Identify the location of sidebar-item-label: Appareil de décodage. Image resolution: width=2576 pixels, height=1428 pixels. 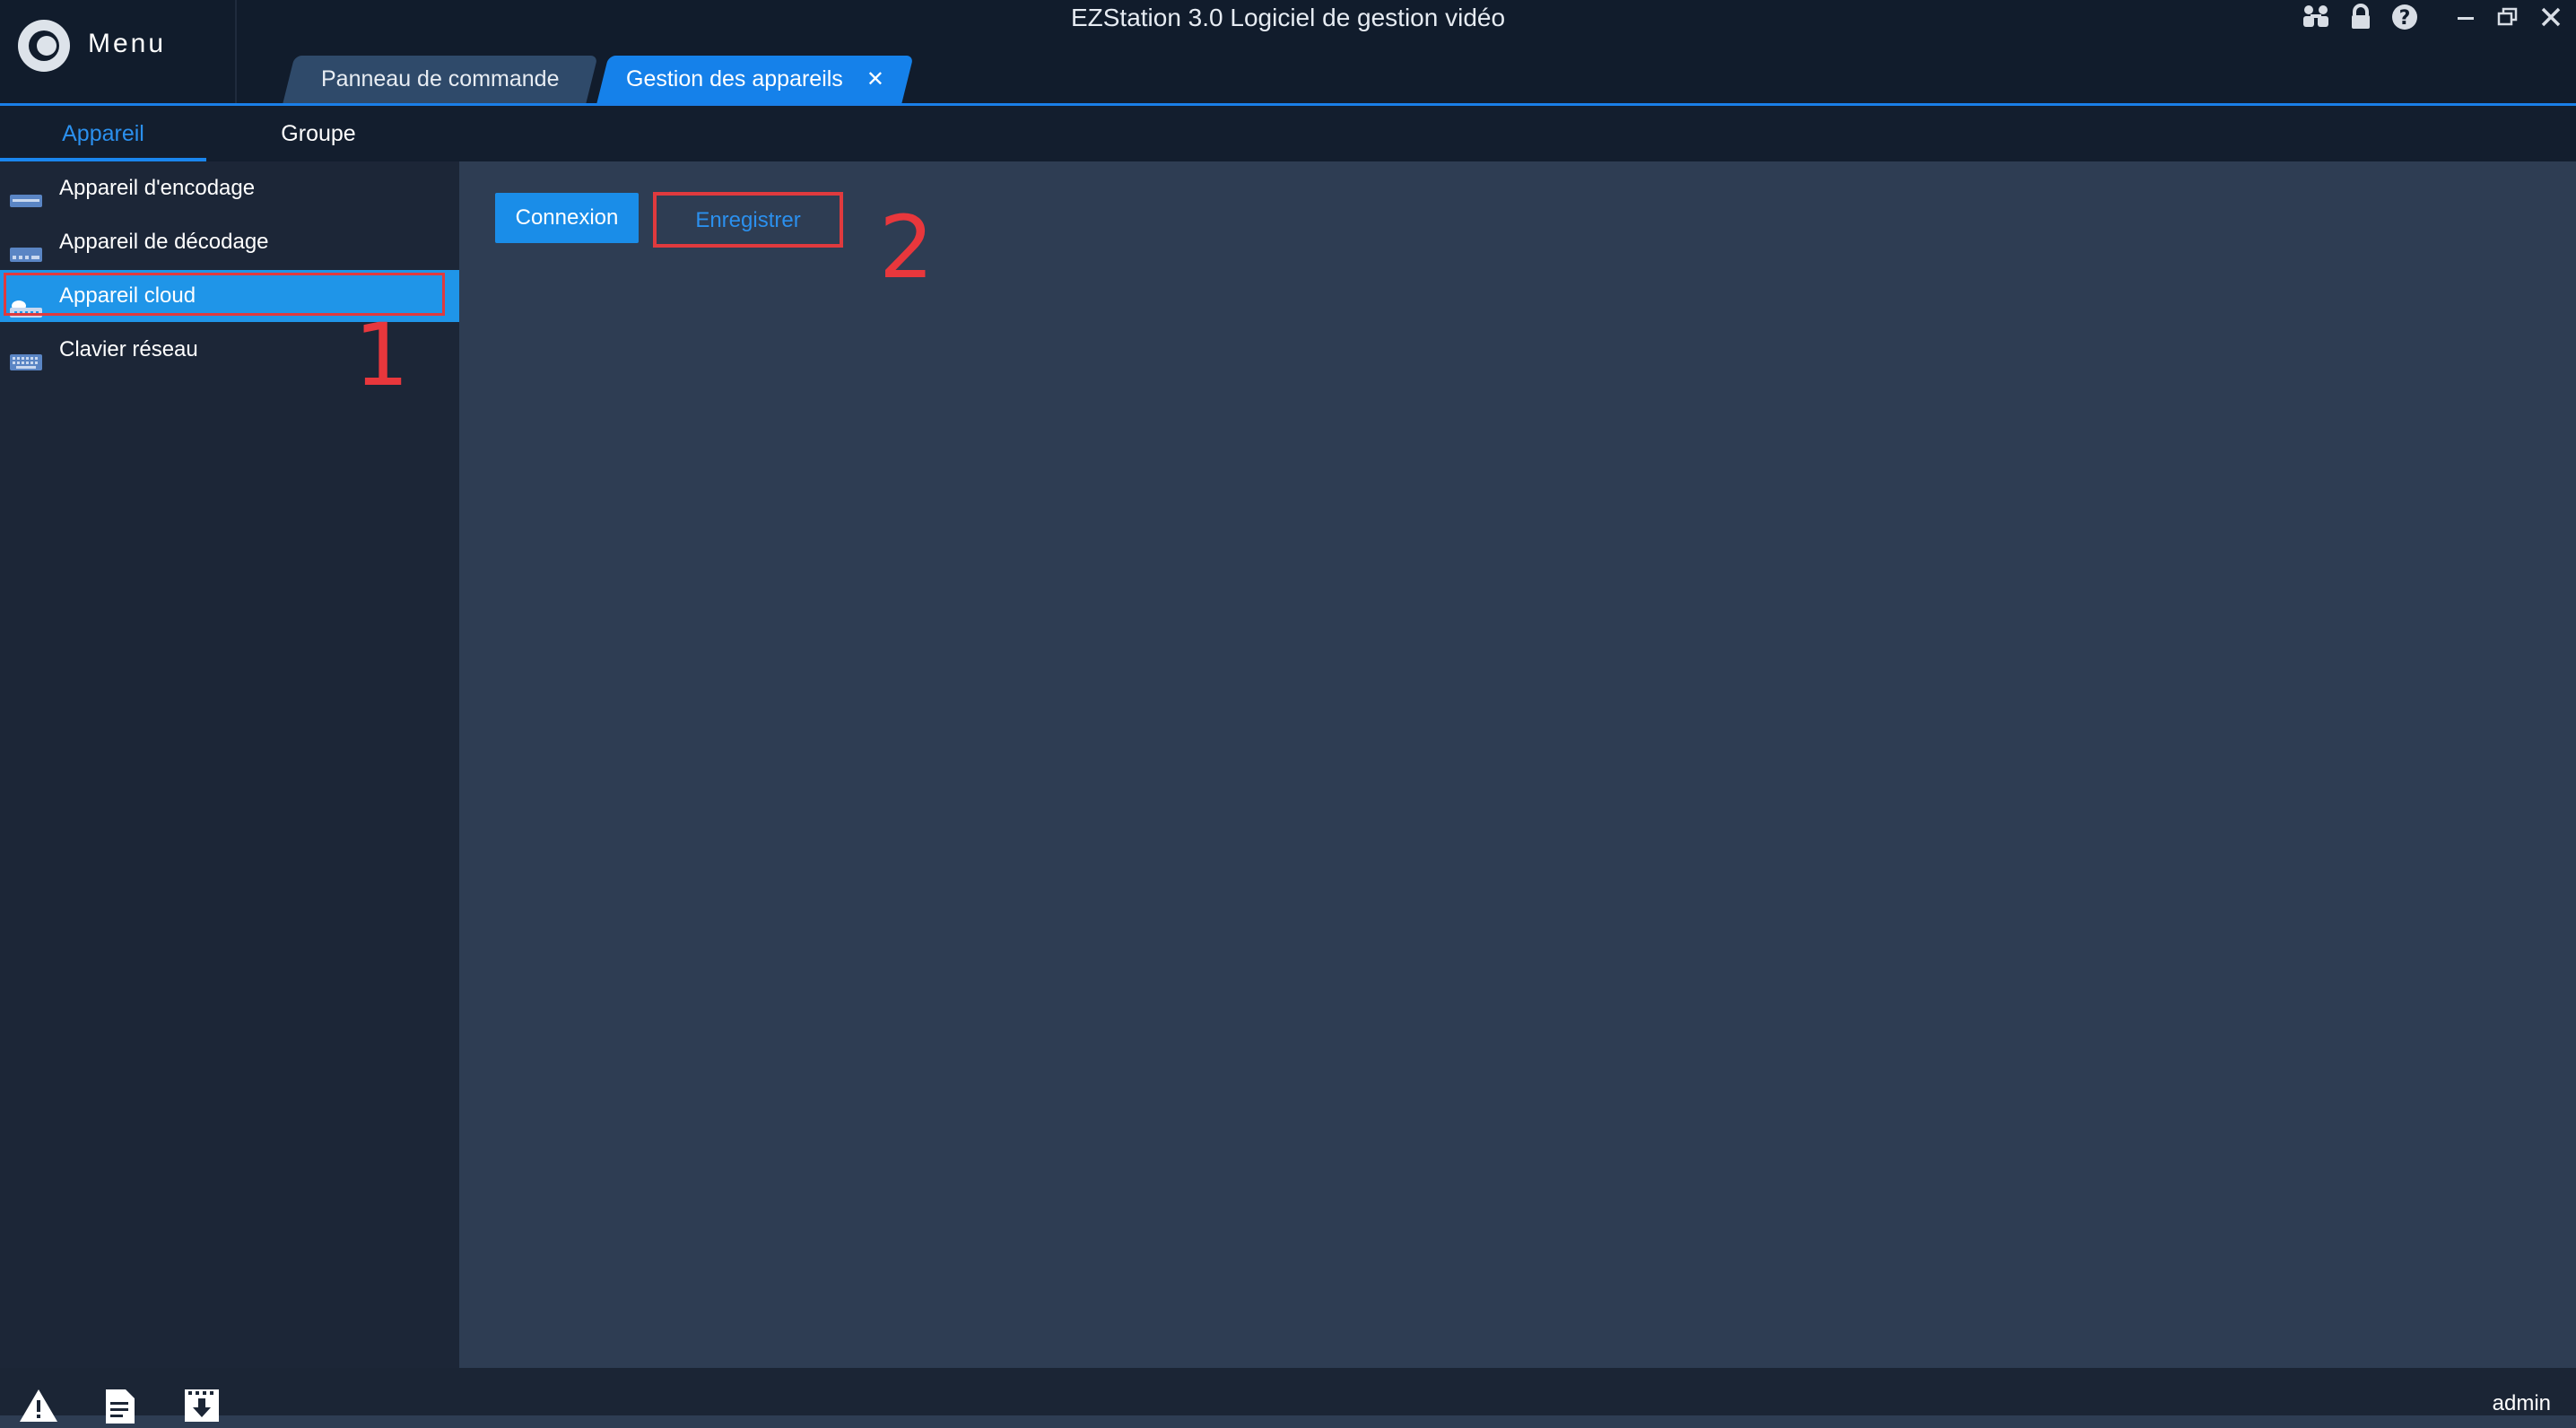
(164, 242).